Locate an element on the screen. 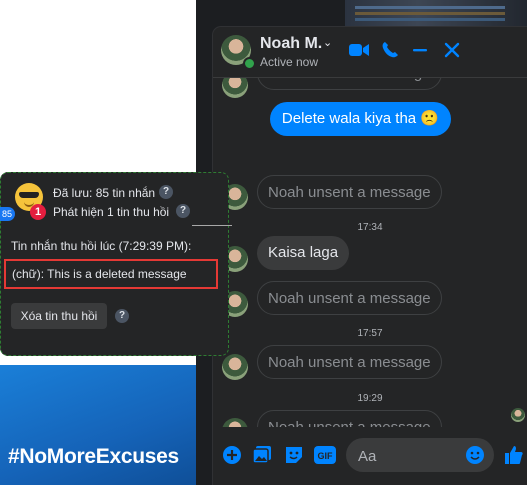 The height and width of the screenshot is (485, 527). minimize-icon is located at coordinates (420, 50).